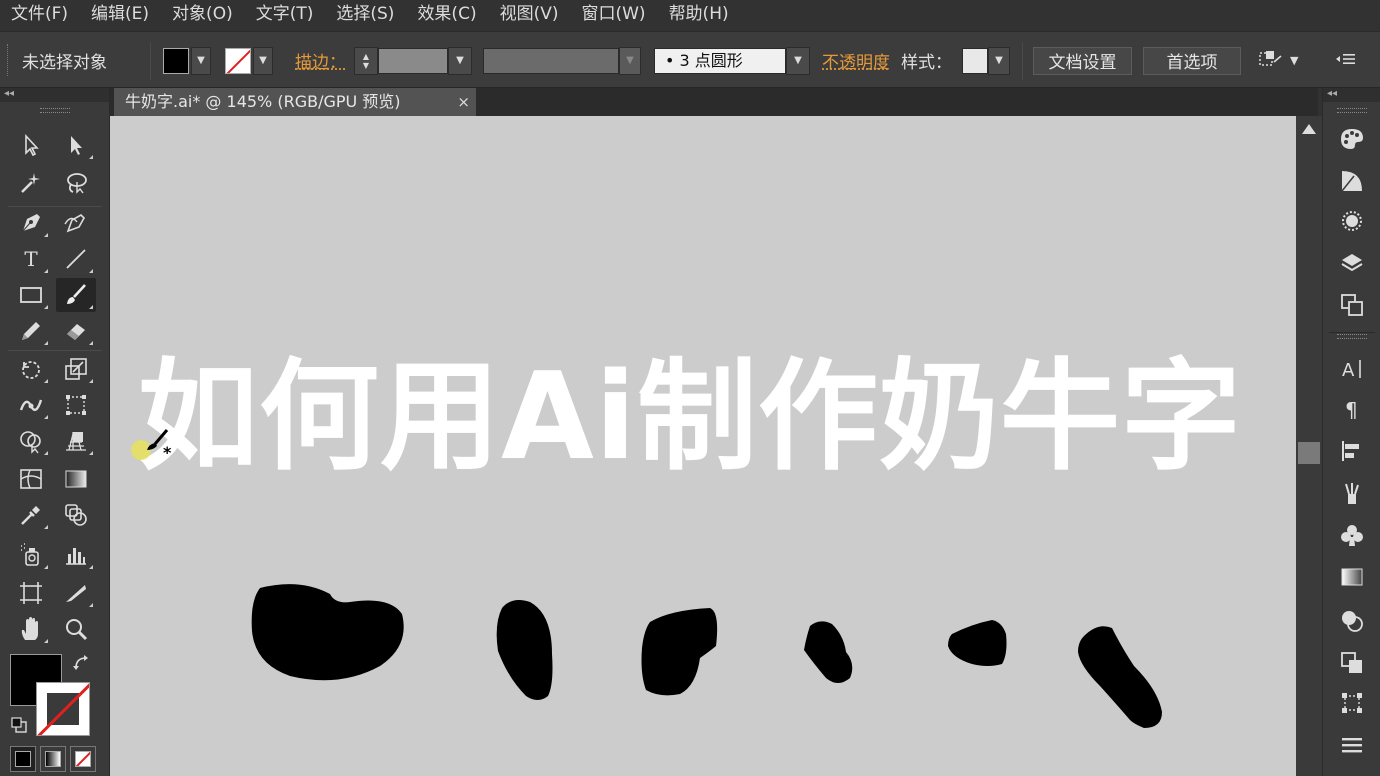  I want to click on menu-type: 文字(T), so click(285, 15).